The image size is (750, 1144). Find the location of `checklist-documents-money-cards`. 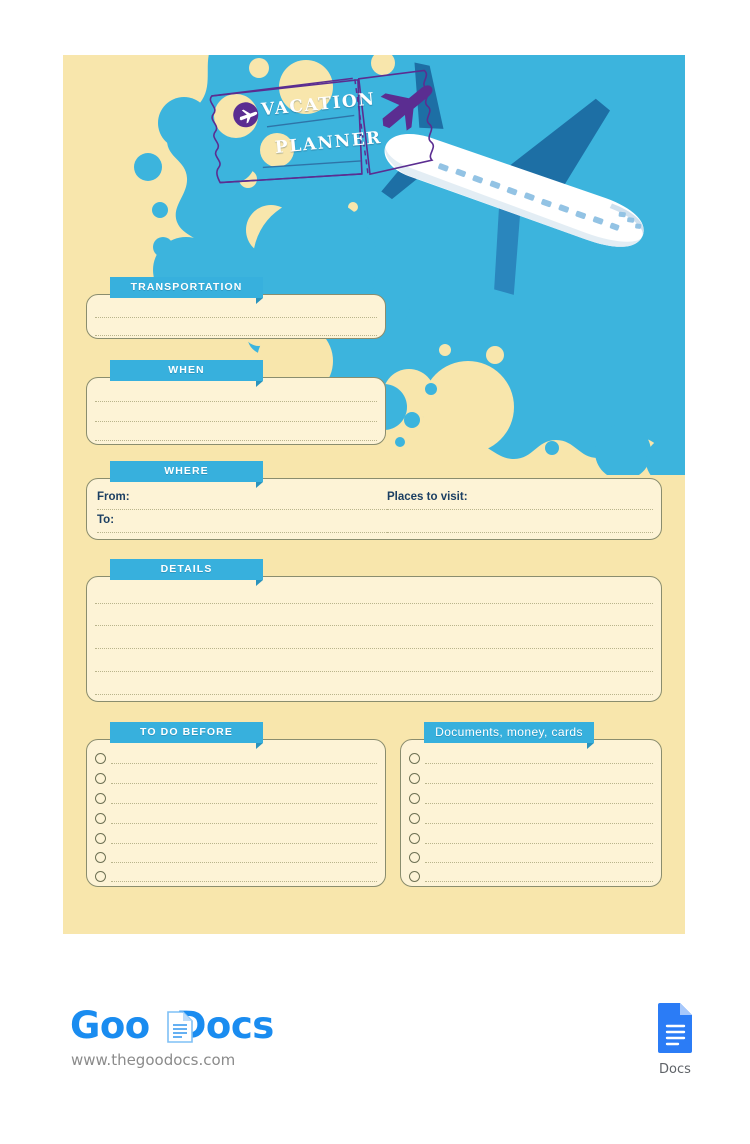

checklist-documents-money-cards is located at coordinates (531, 813).